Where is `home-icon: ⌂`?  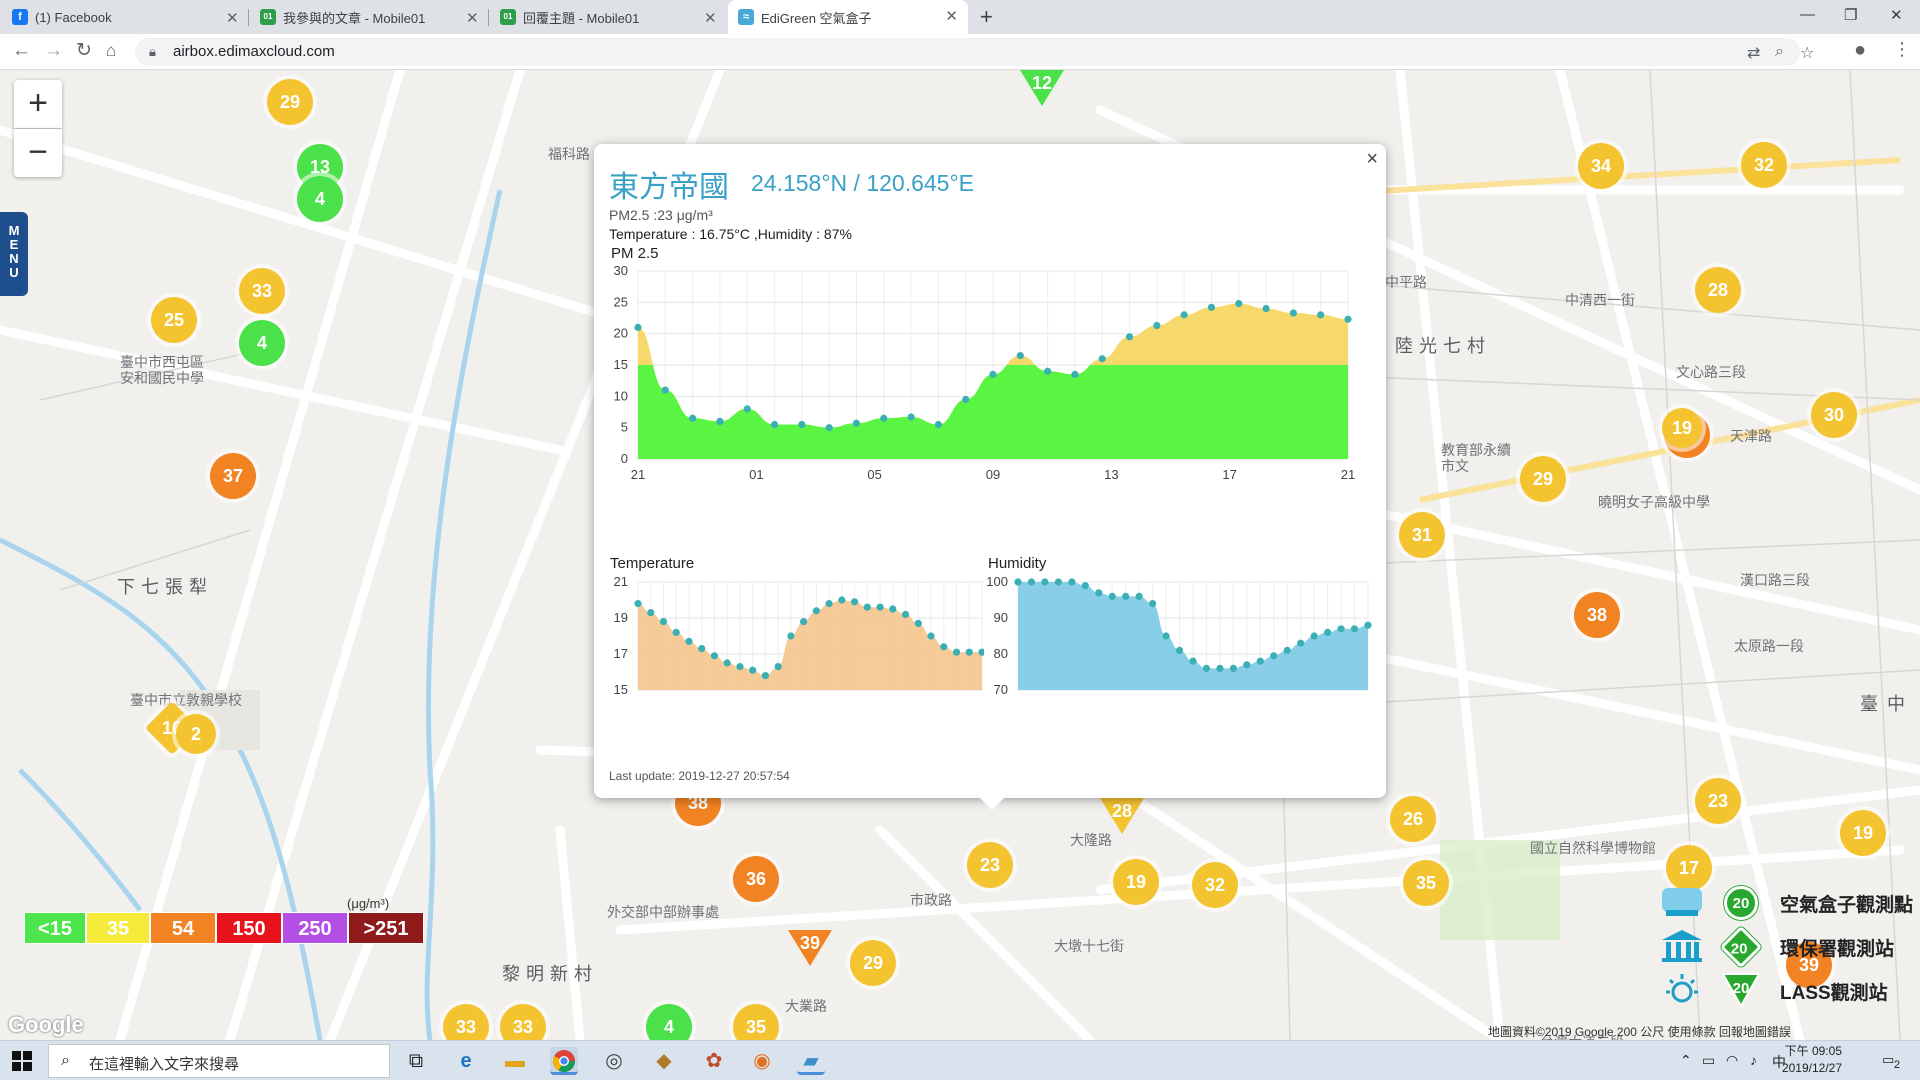 home-icon: ⌂ is located at coordinates (111, 51).